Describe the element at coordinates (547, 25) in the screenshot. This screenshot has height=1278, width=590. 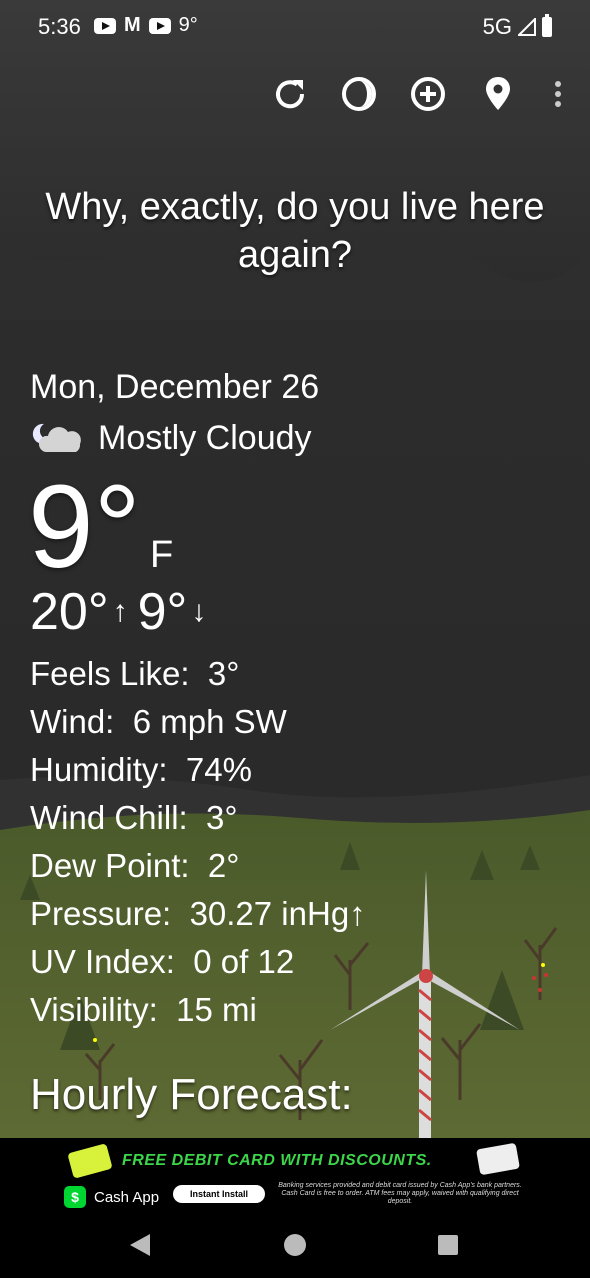
I see `battery-icon` at that location.